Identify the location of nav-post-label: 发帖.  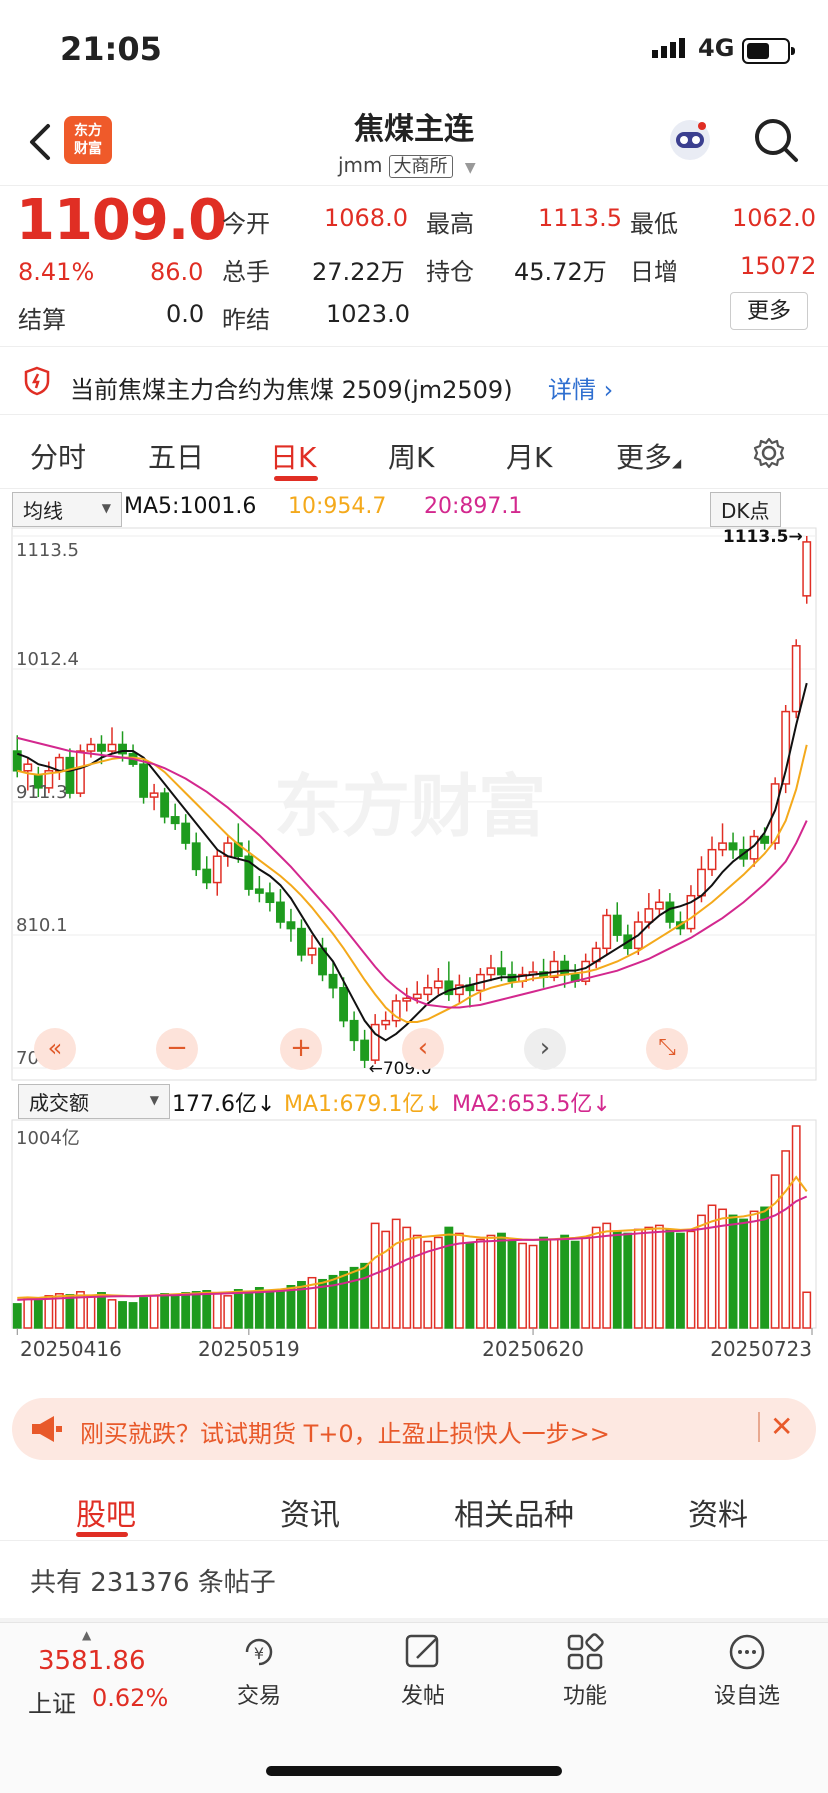
(422, 1696).